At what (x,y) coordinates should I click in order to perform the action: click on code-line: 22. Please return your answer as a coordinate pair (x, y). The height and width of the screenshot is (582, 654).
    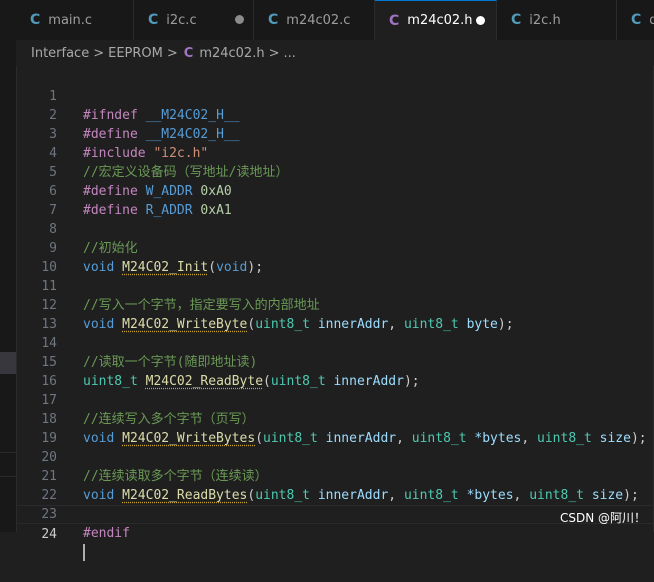
    Looking at the image, I should click on (335, 485).